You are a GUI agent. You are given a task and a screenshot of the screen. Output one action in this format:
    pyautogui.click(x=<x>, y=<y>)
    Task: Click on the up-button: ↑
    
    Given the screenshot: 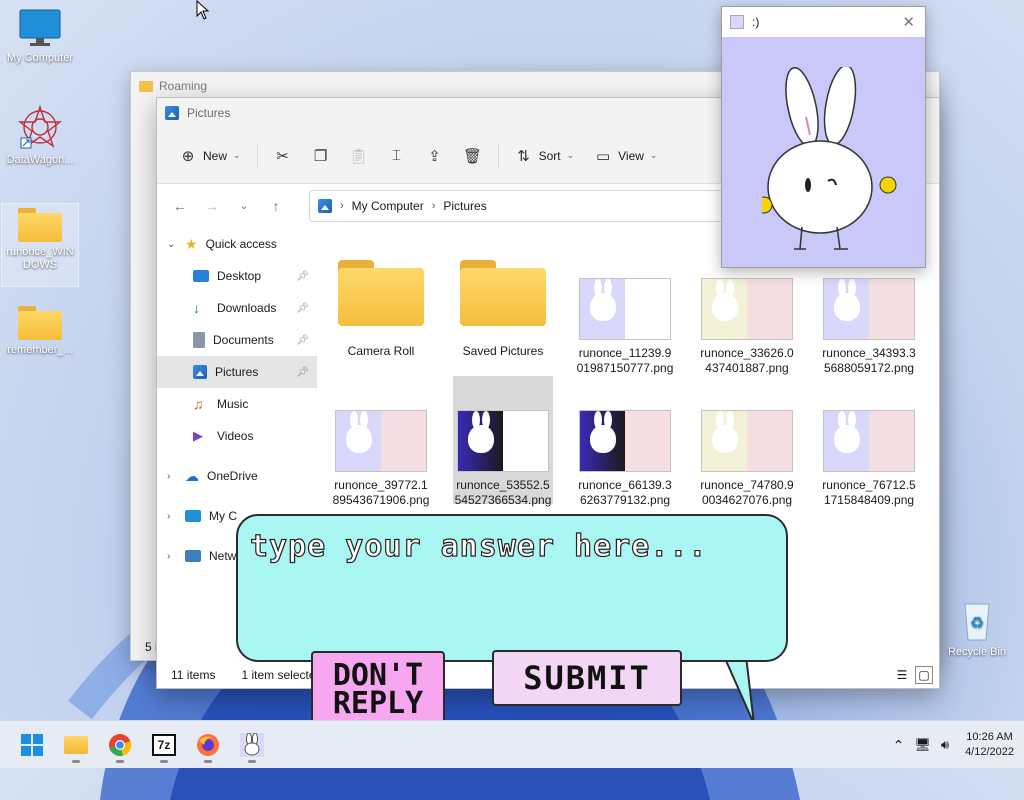 What is the action you would take?
    pyautogui.click(x=276, y=206)
    